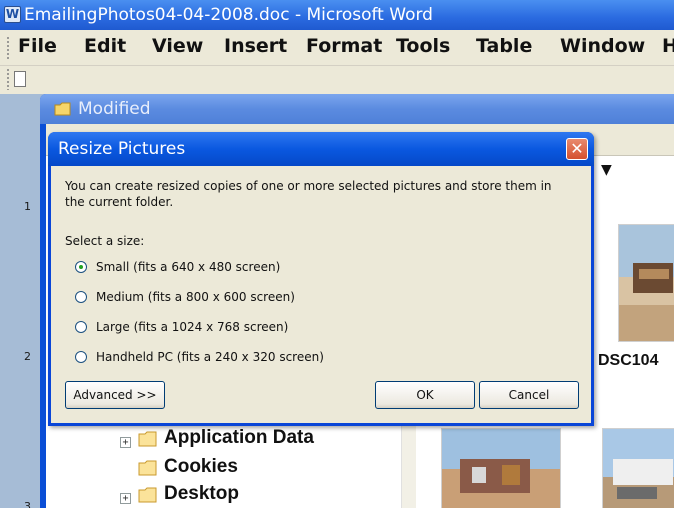  Describe the element at coordinates (201, 467) in the screenshot. I see `tree-item-cookies: Cookies` at that location.